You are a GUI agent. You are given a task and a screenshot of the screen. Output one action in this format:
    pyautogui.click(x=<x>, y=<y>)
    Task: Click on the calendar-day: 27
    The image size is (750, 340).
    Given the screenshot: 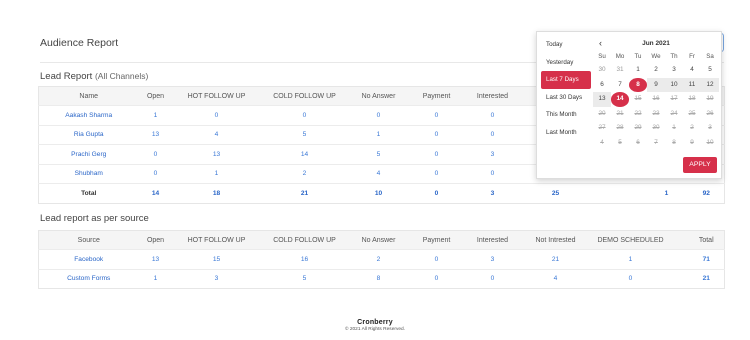 What is the action you would take?
    pyautogui.click(x=602, y=128)
    